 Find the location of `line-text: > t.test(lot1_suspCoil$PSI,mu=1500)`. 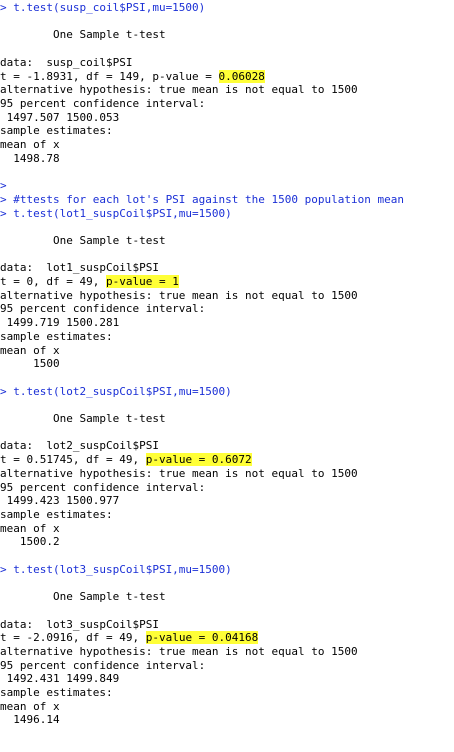

line-text: > t.test(lot1_suspCoil$PSI,mu=1500) is located at coordinates (116, 213).